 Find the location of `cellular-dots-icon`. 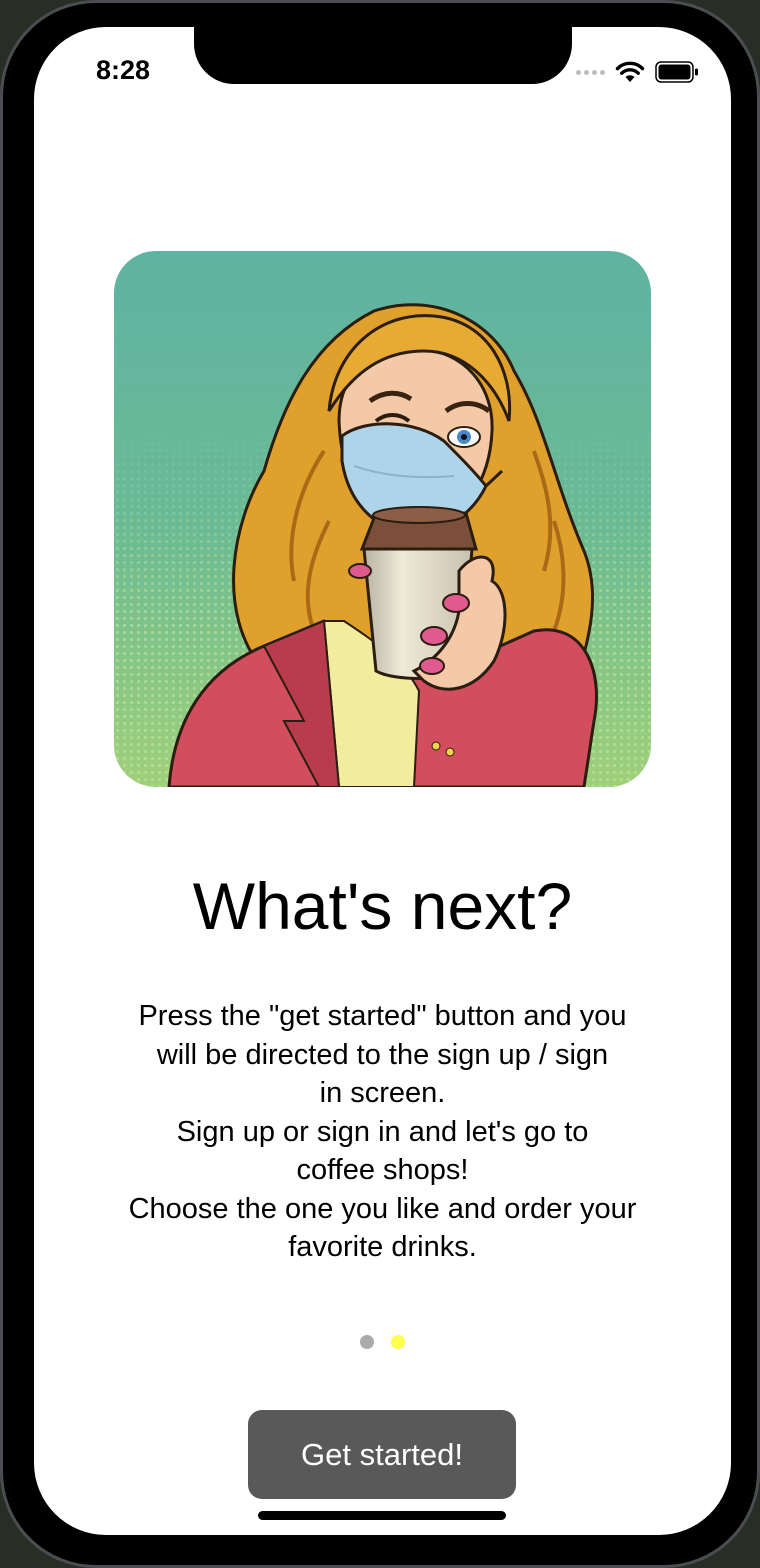

cellular-dots-icon is located at coordinates (590, 72).